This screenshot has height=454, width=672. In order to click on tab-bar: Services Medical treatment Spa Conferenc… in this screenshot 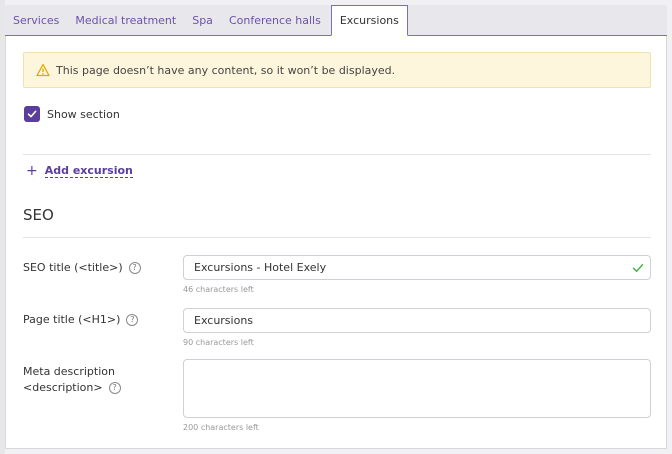, I will do `click(336, 20)`.